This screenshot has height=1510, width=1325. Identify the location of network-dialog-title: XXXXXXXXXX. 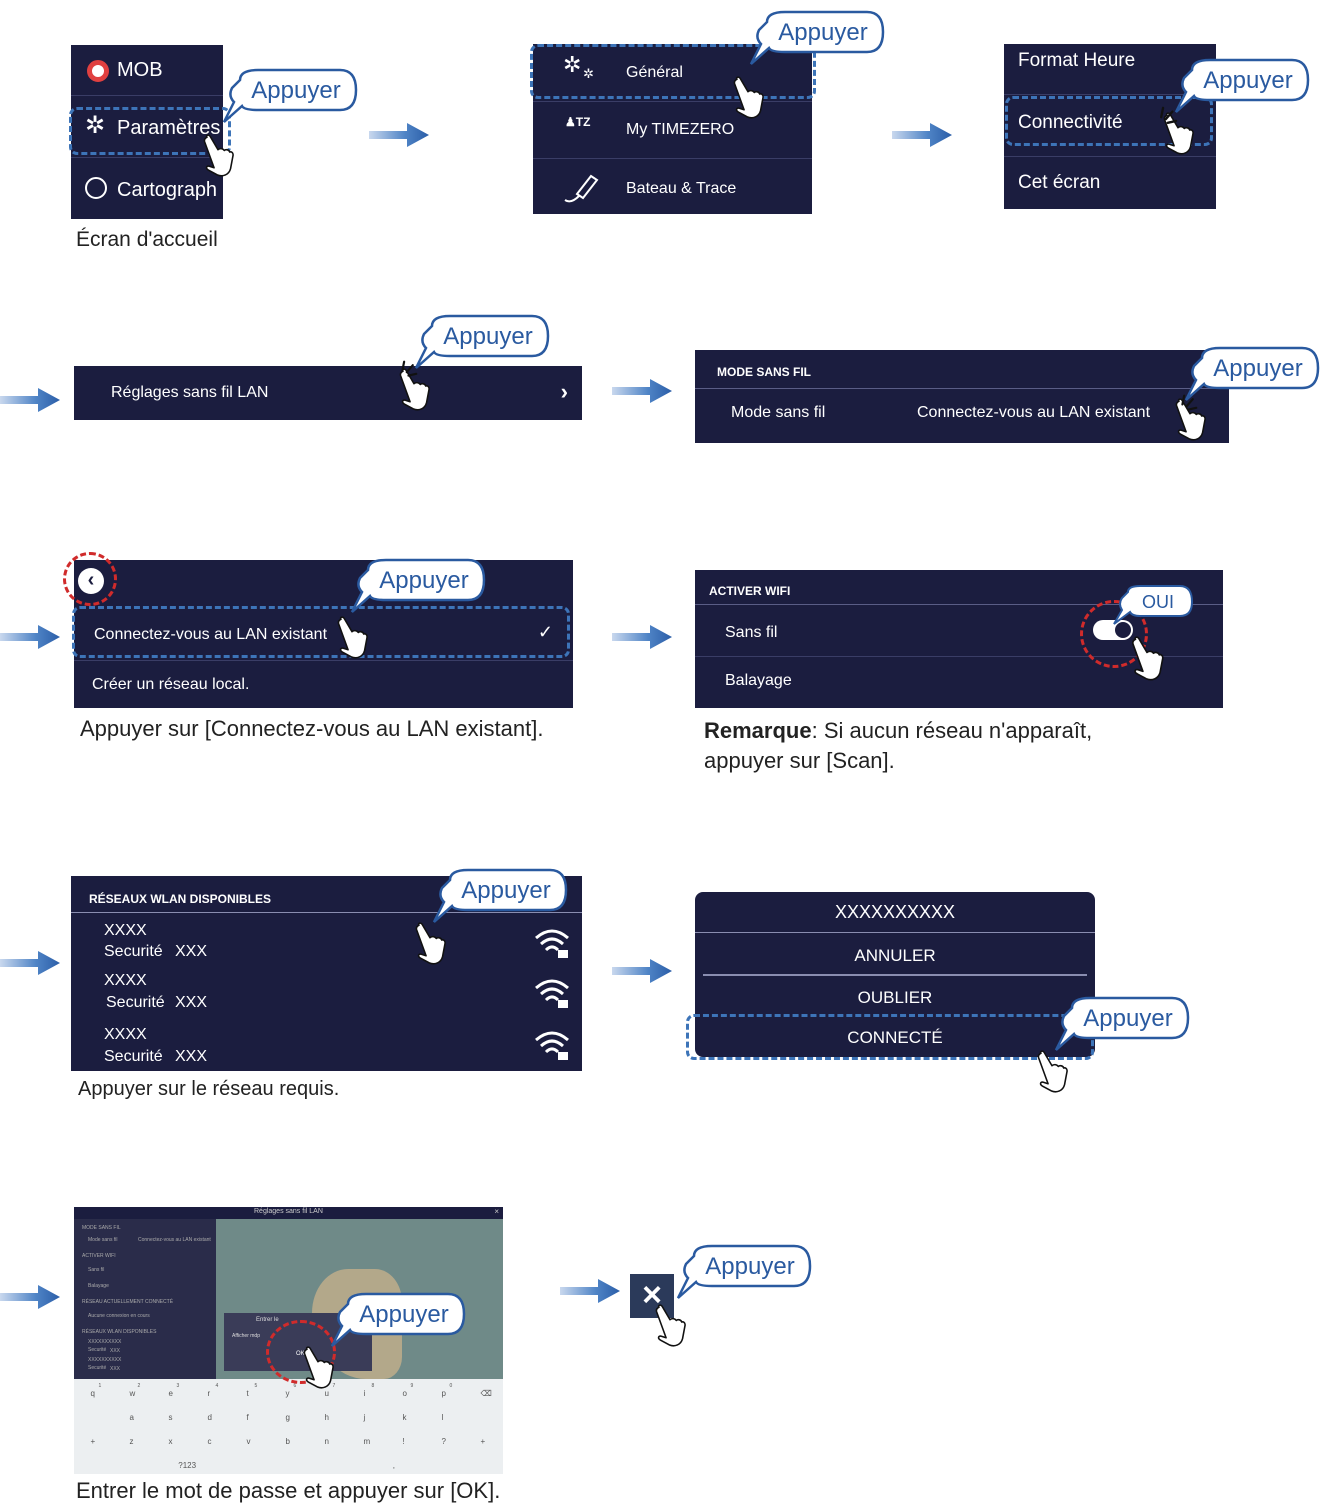
(895, 912).